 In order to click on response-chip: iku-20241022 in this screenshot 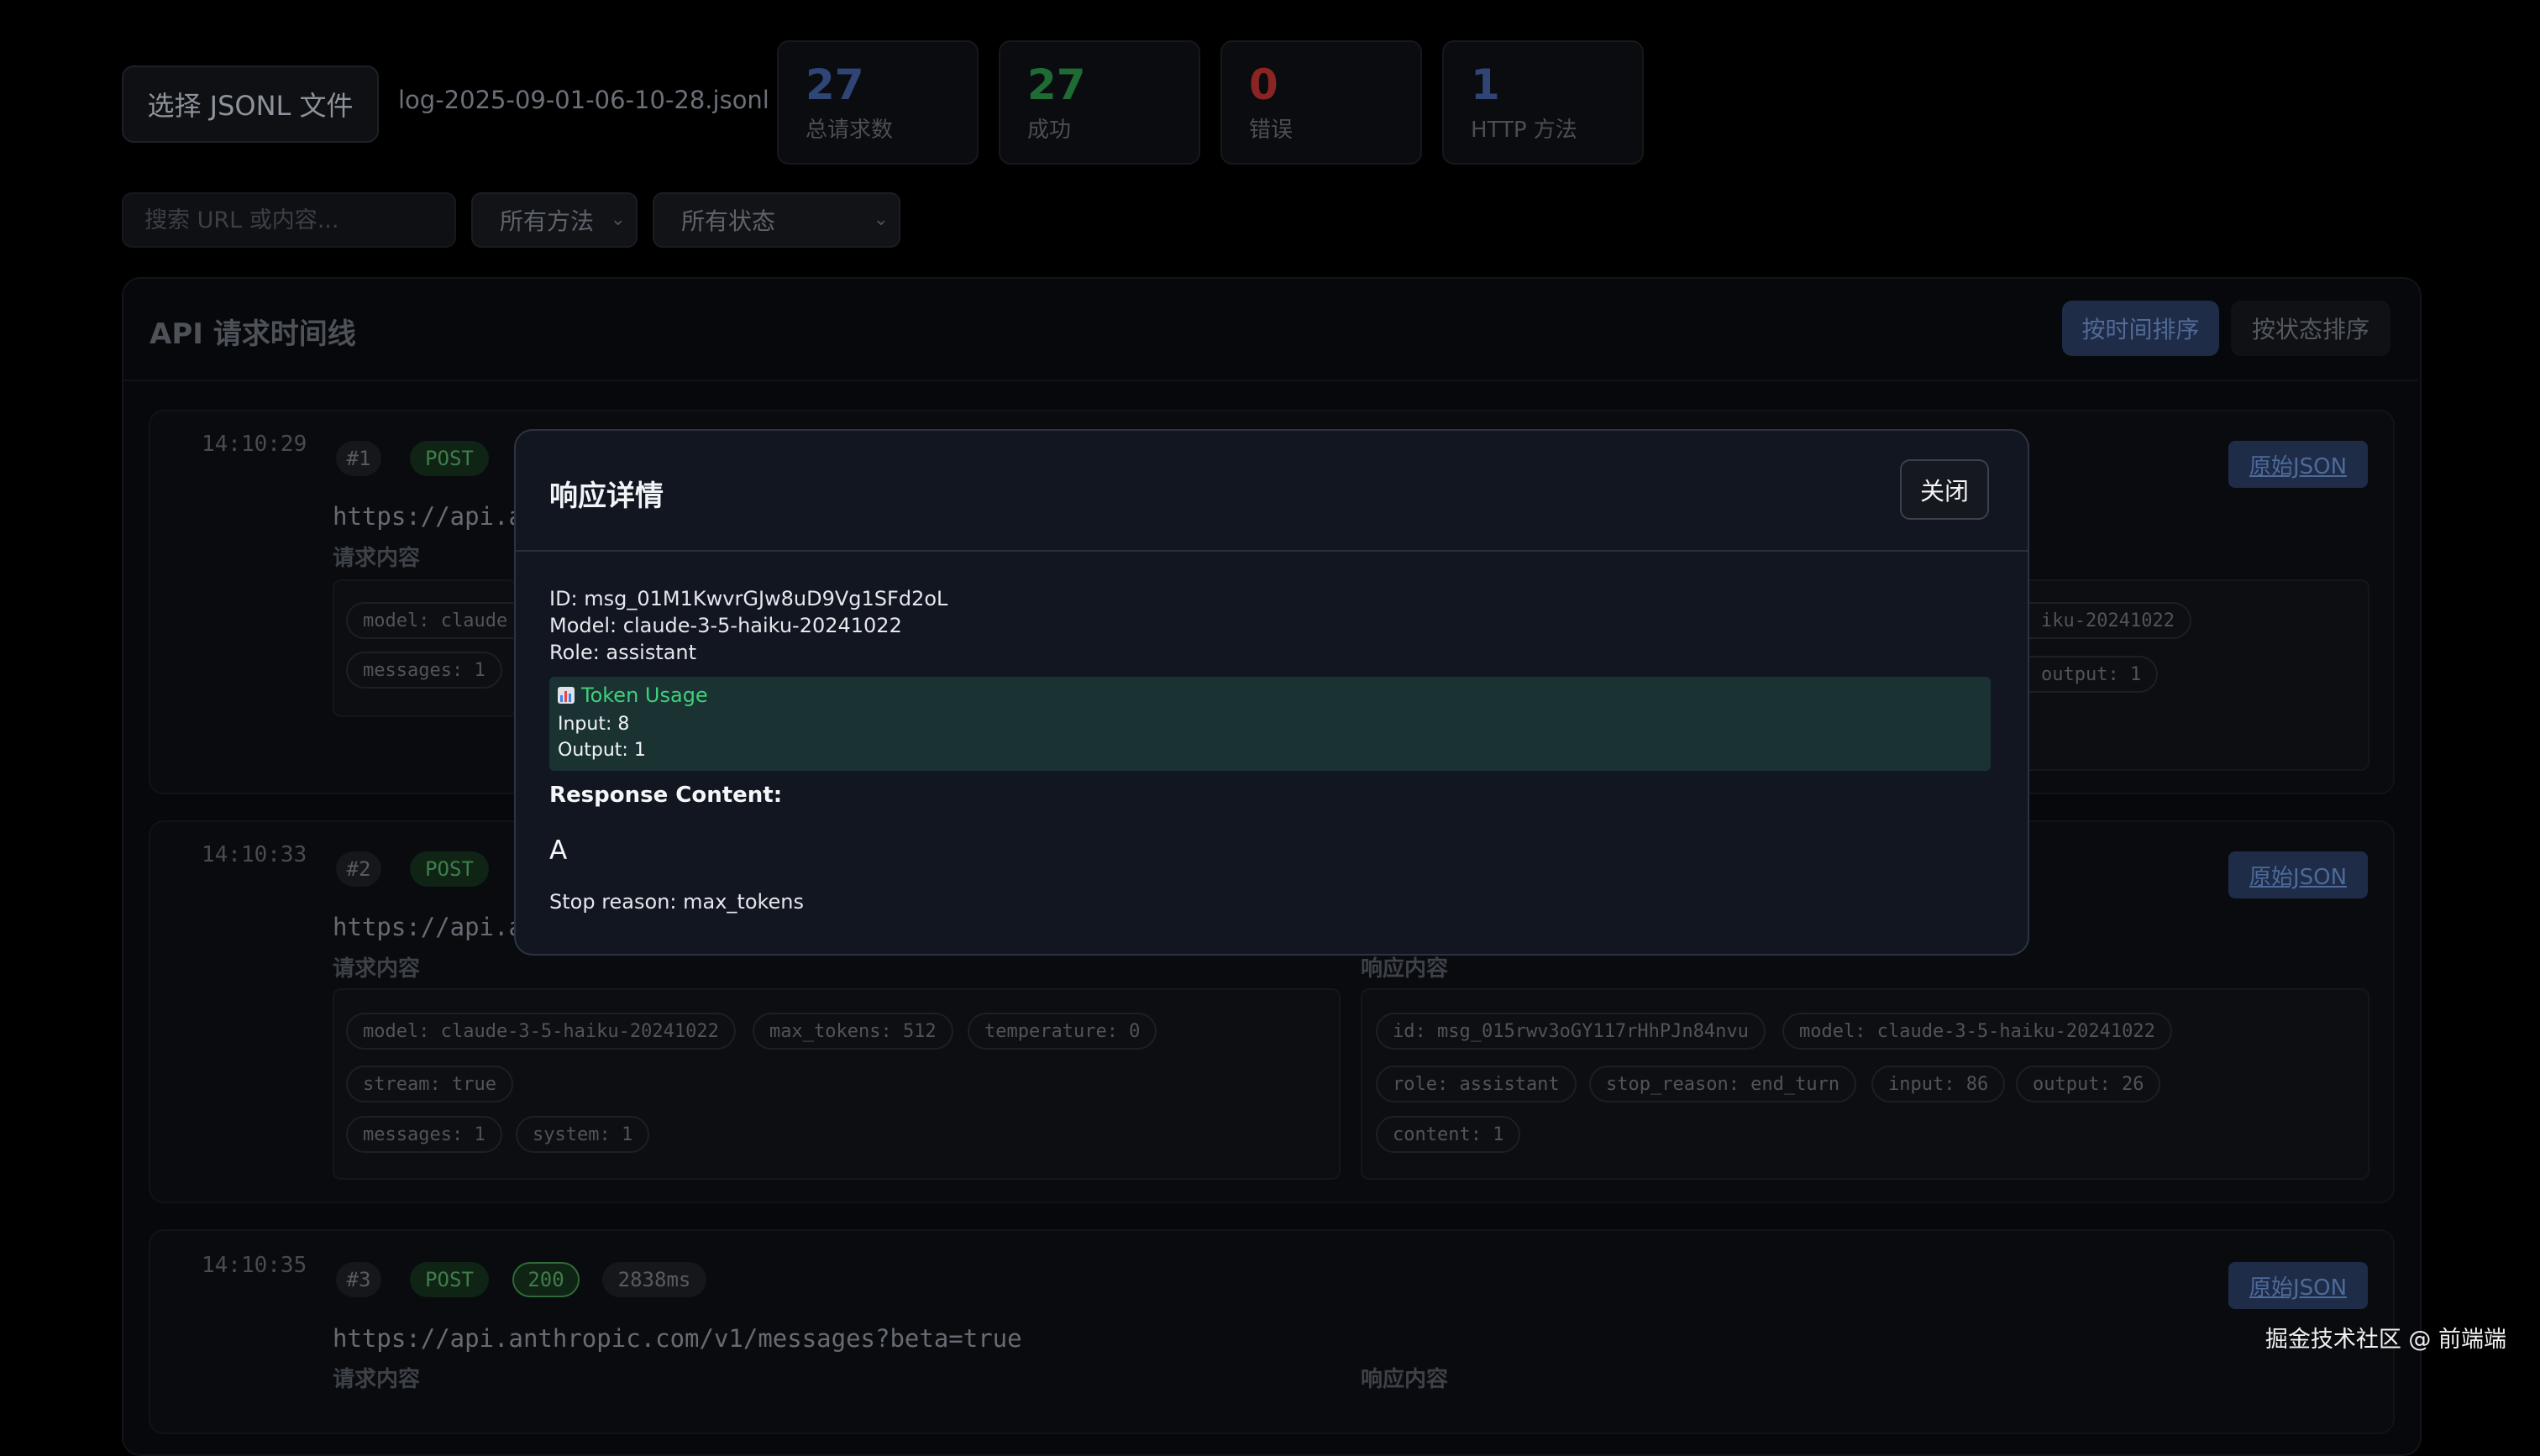, I will do `click(2108, 620)`.